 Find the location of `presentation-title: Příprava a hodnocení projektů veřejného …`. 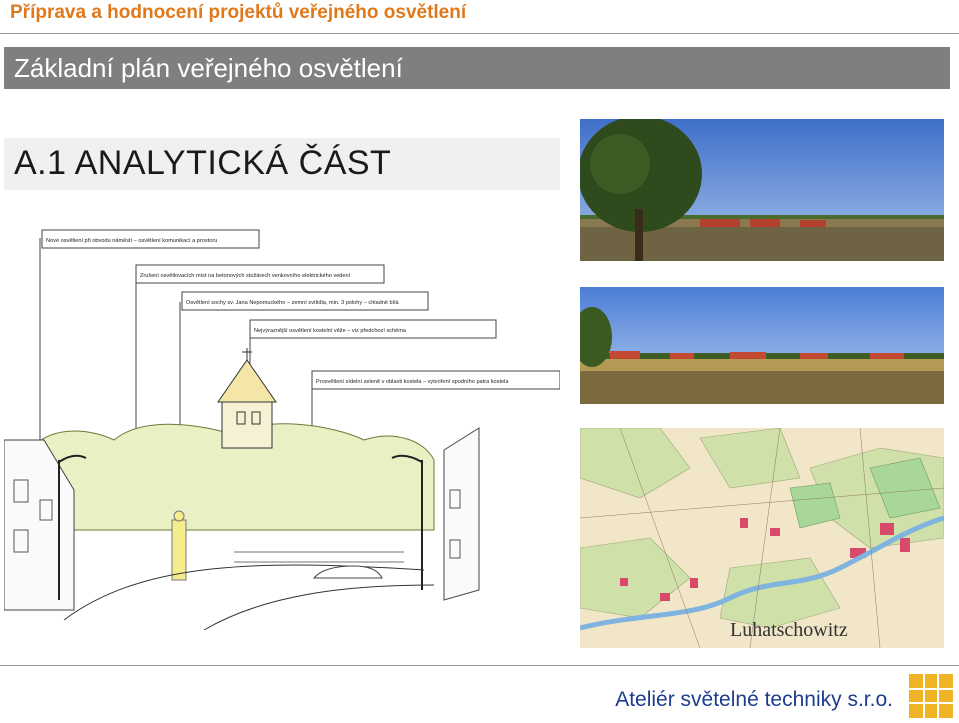

presentation-title: Příprava a hodnocení projektů veřejného … is located at coordinates (238, 12).